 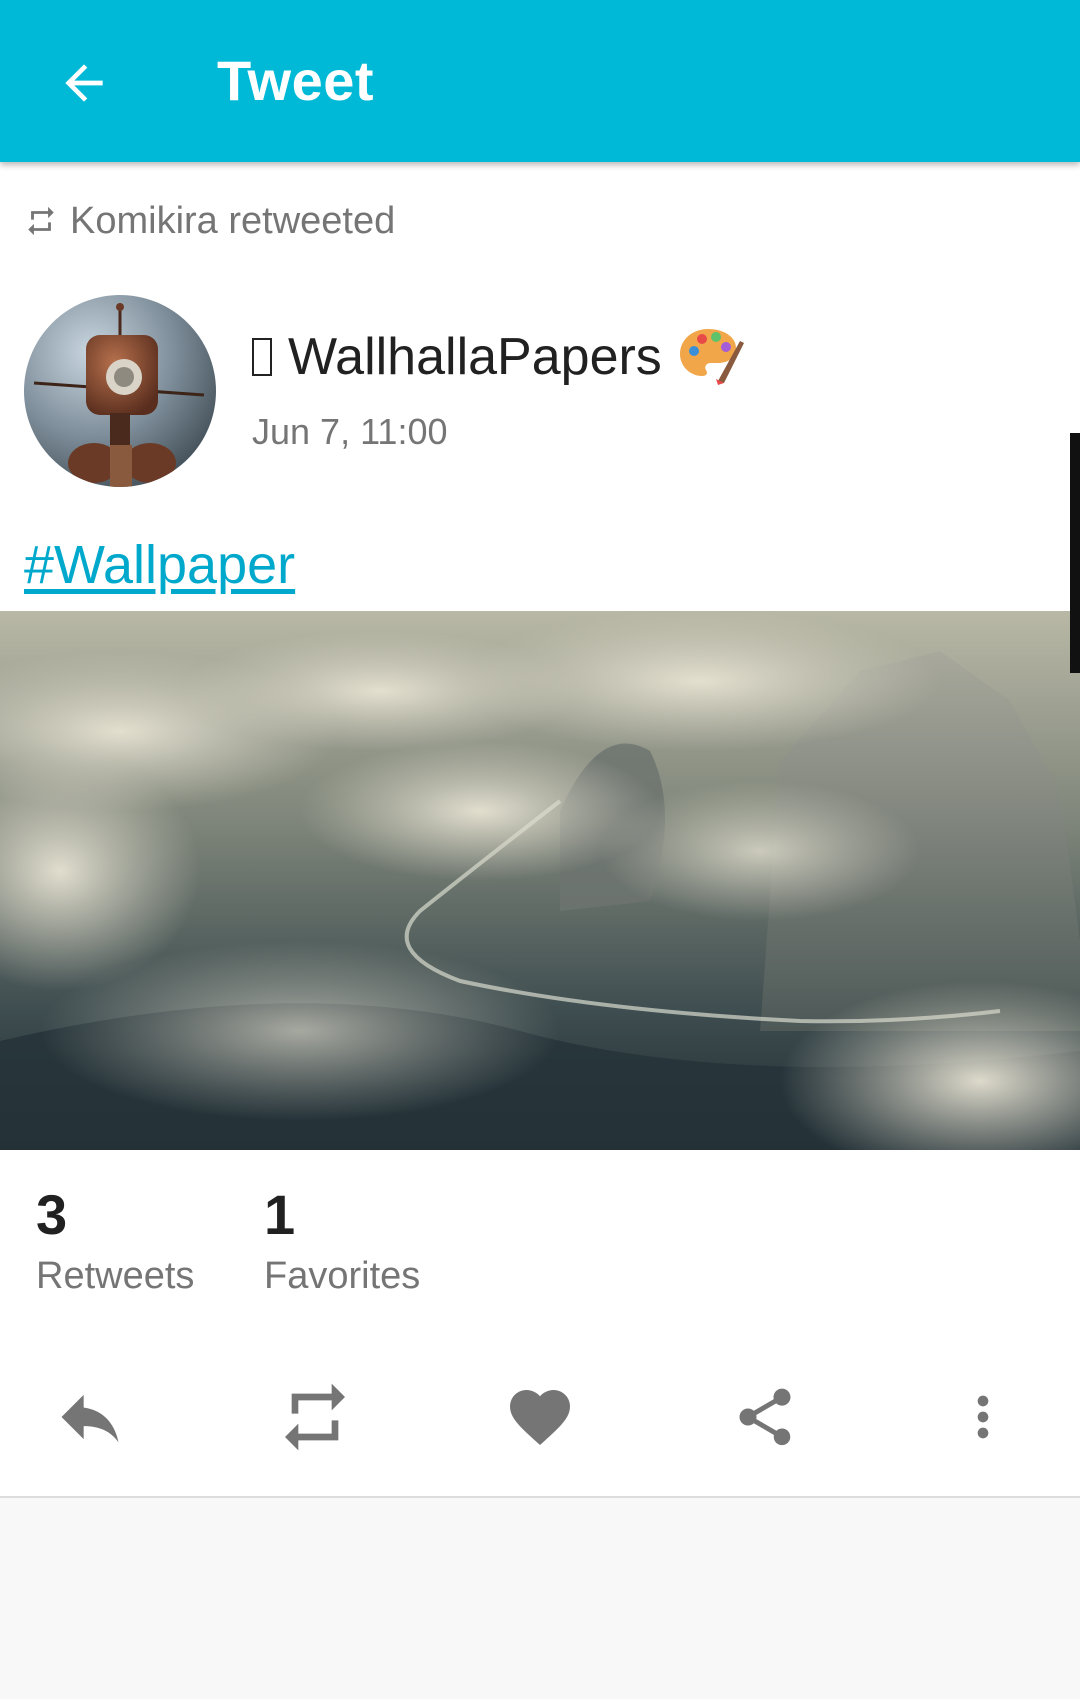 I want to click on retweets-count: 3, so click(x=52, y=1214).